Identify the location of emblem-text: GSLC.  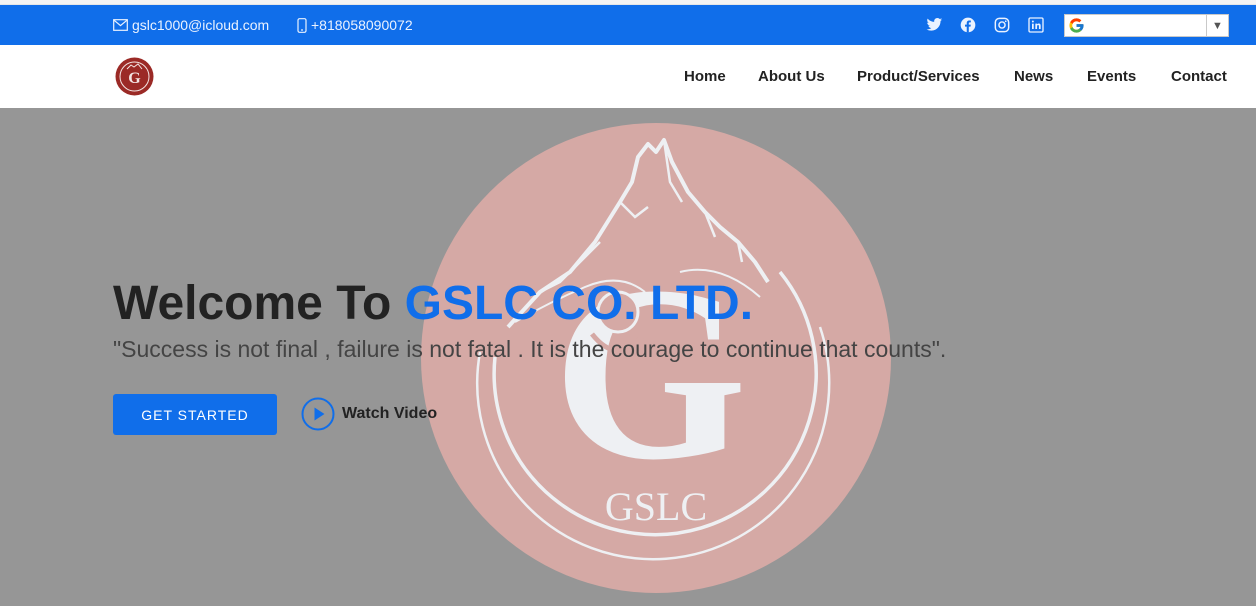
(656, 506).